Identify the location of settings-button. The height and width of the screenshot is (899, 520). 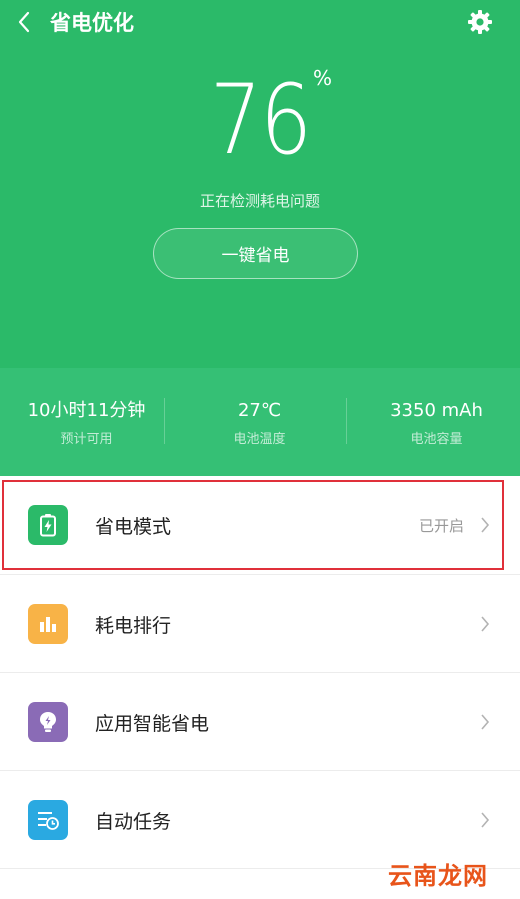
(480, 22).